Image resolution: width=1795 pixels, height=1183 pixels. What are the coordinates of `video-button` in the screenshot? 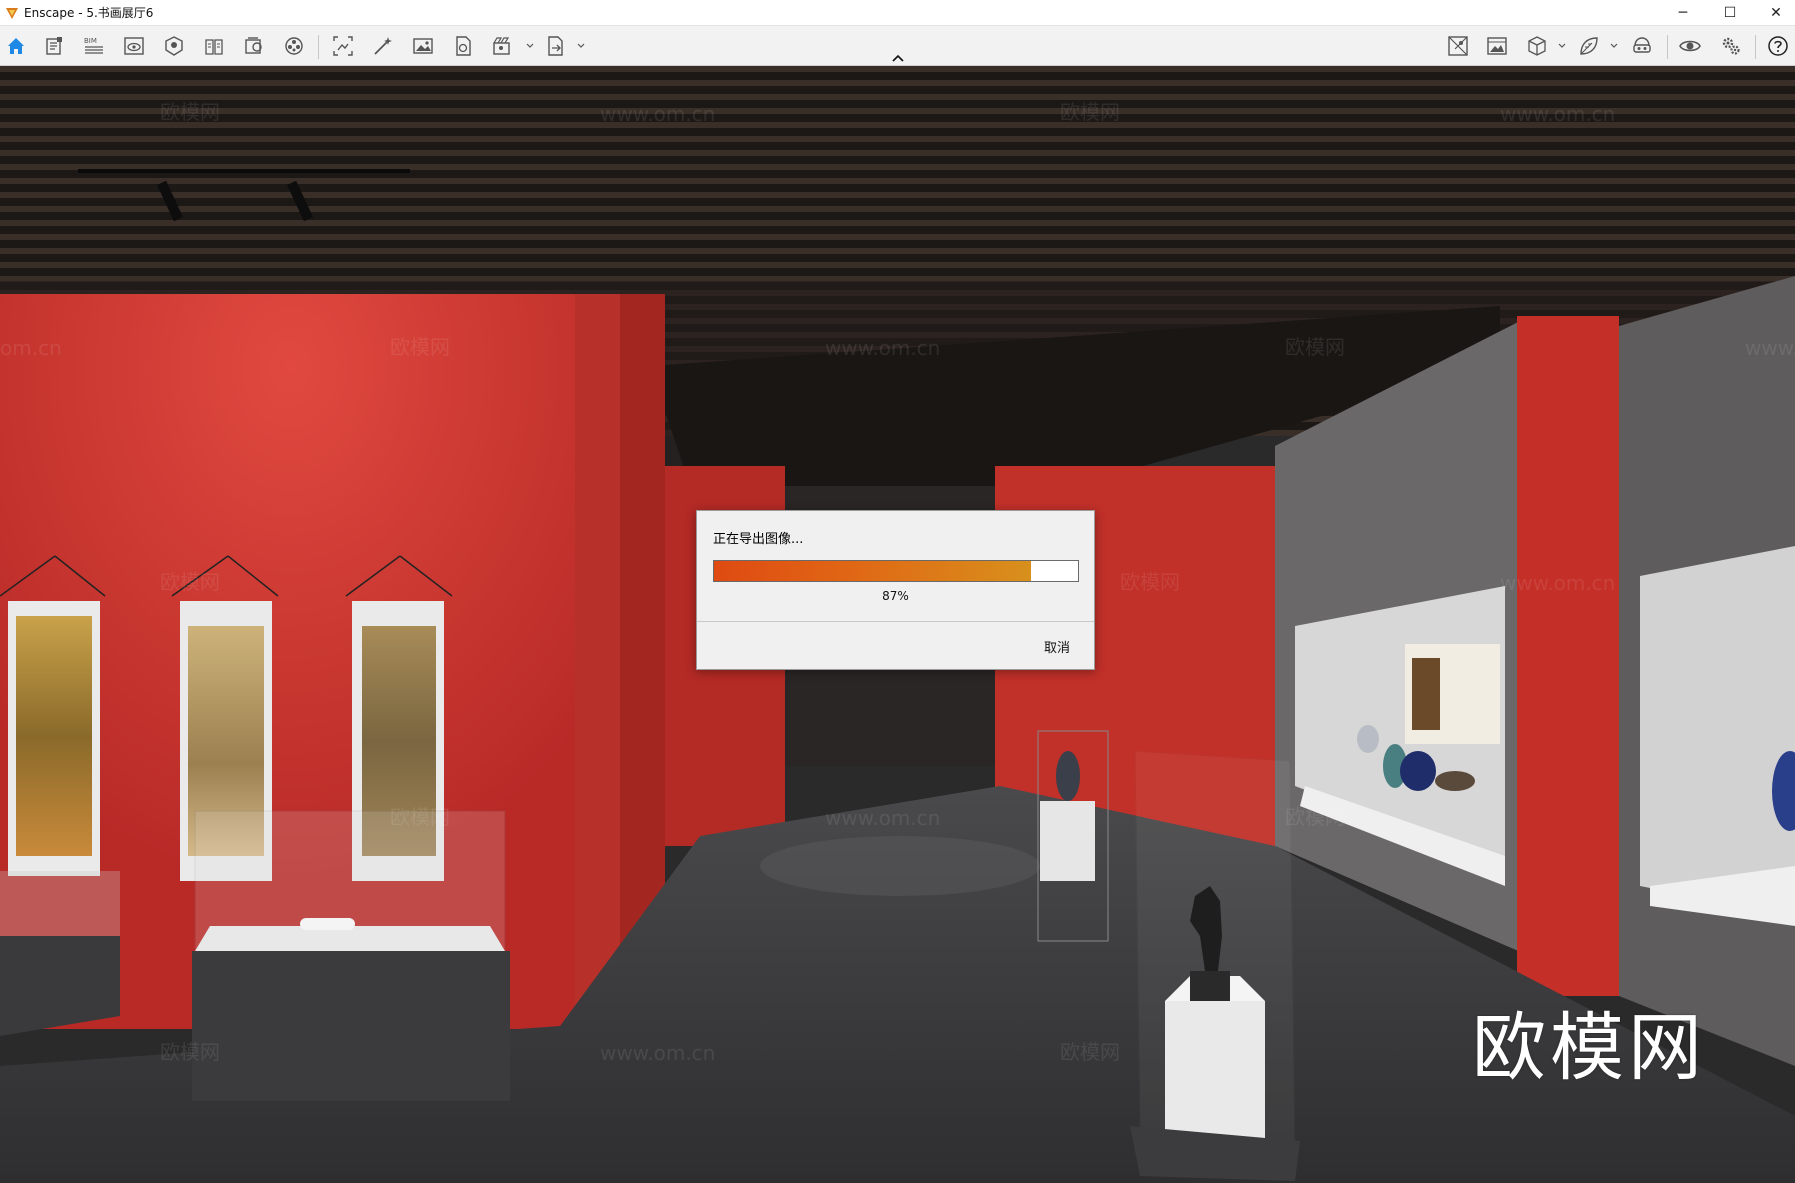 It's located at (503, 46).